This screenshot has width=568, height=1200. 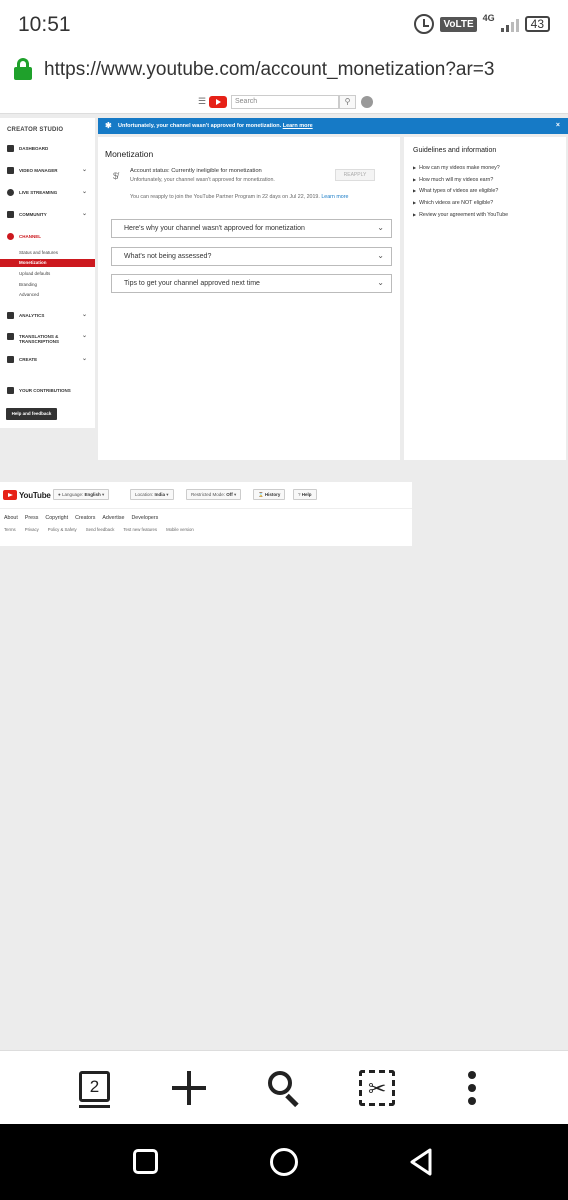 I want to click on footer-link: Send feedback, so click(x=100, y=529).